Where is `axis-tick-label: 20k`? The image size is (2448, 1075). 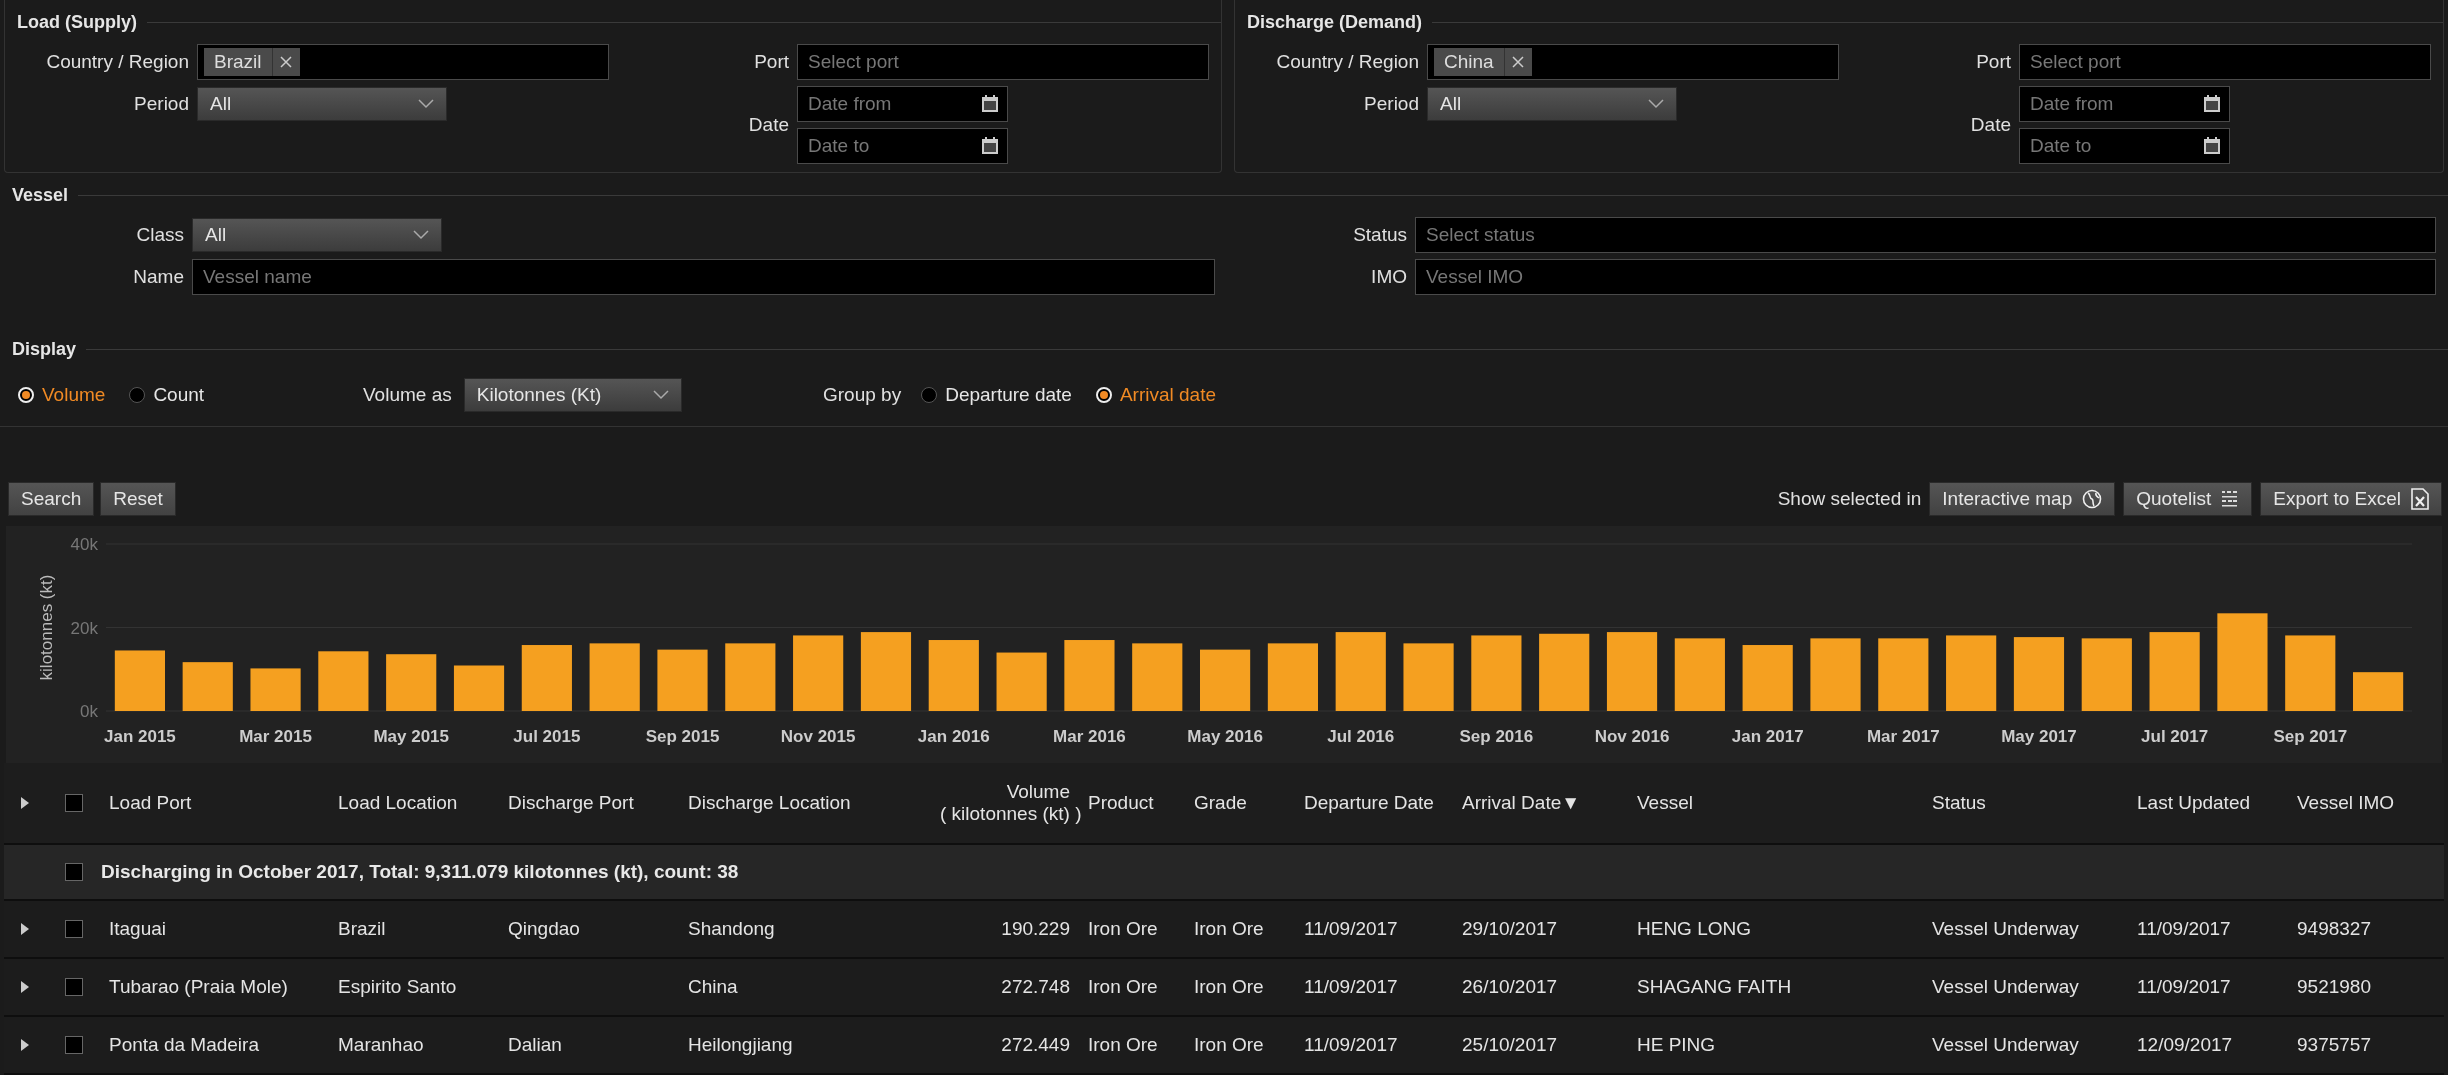
axis-tick-label: 20k is located at coordinates (84, 628).